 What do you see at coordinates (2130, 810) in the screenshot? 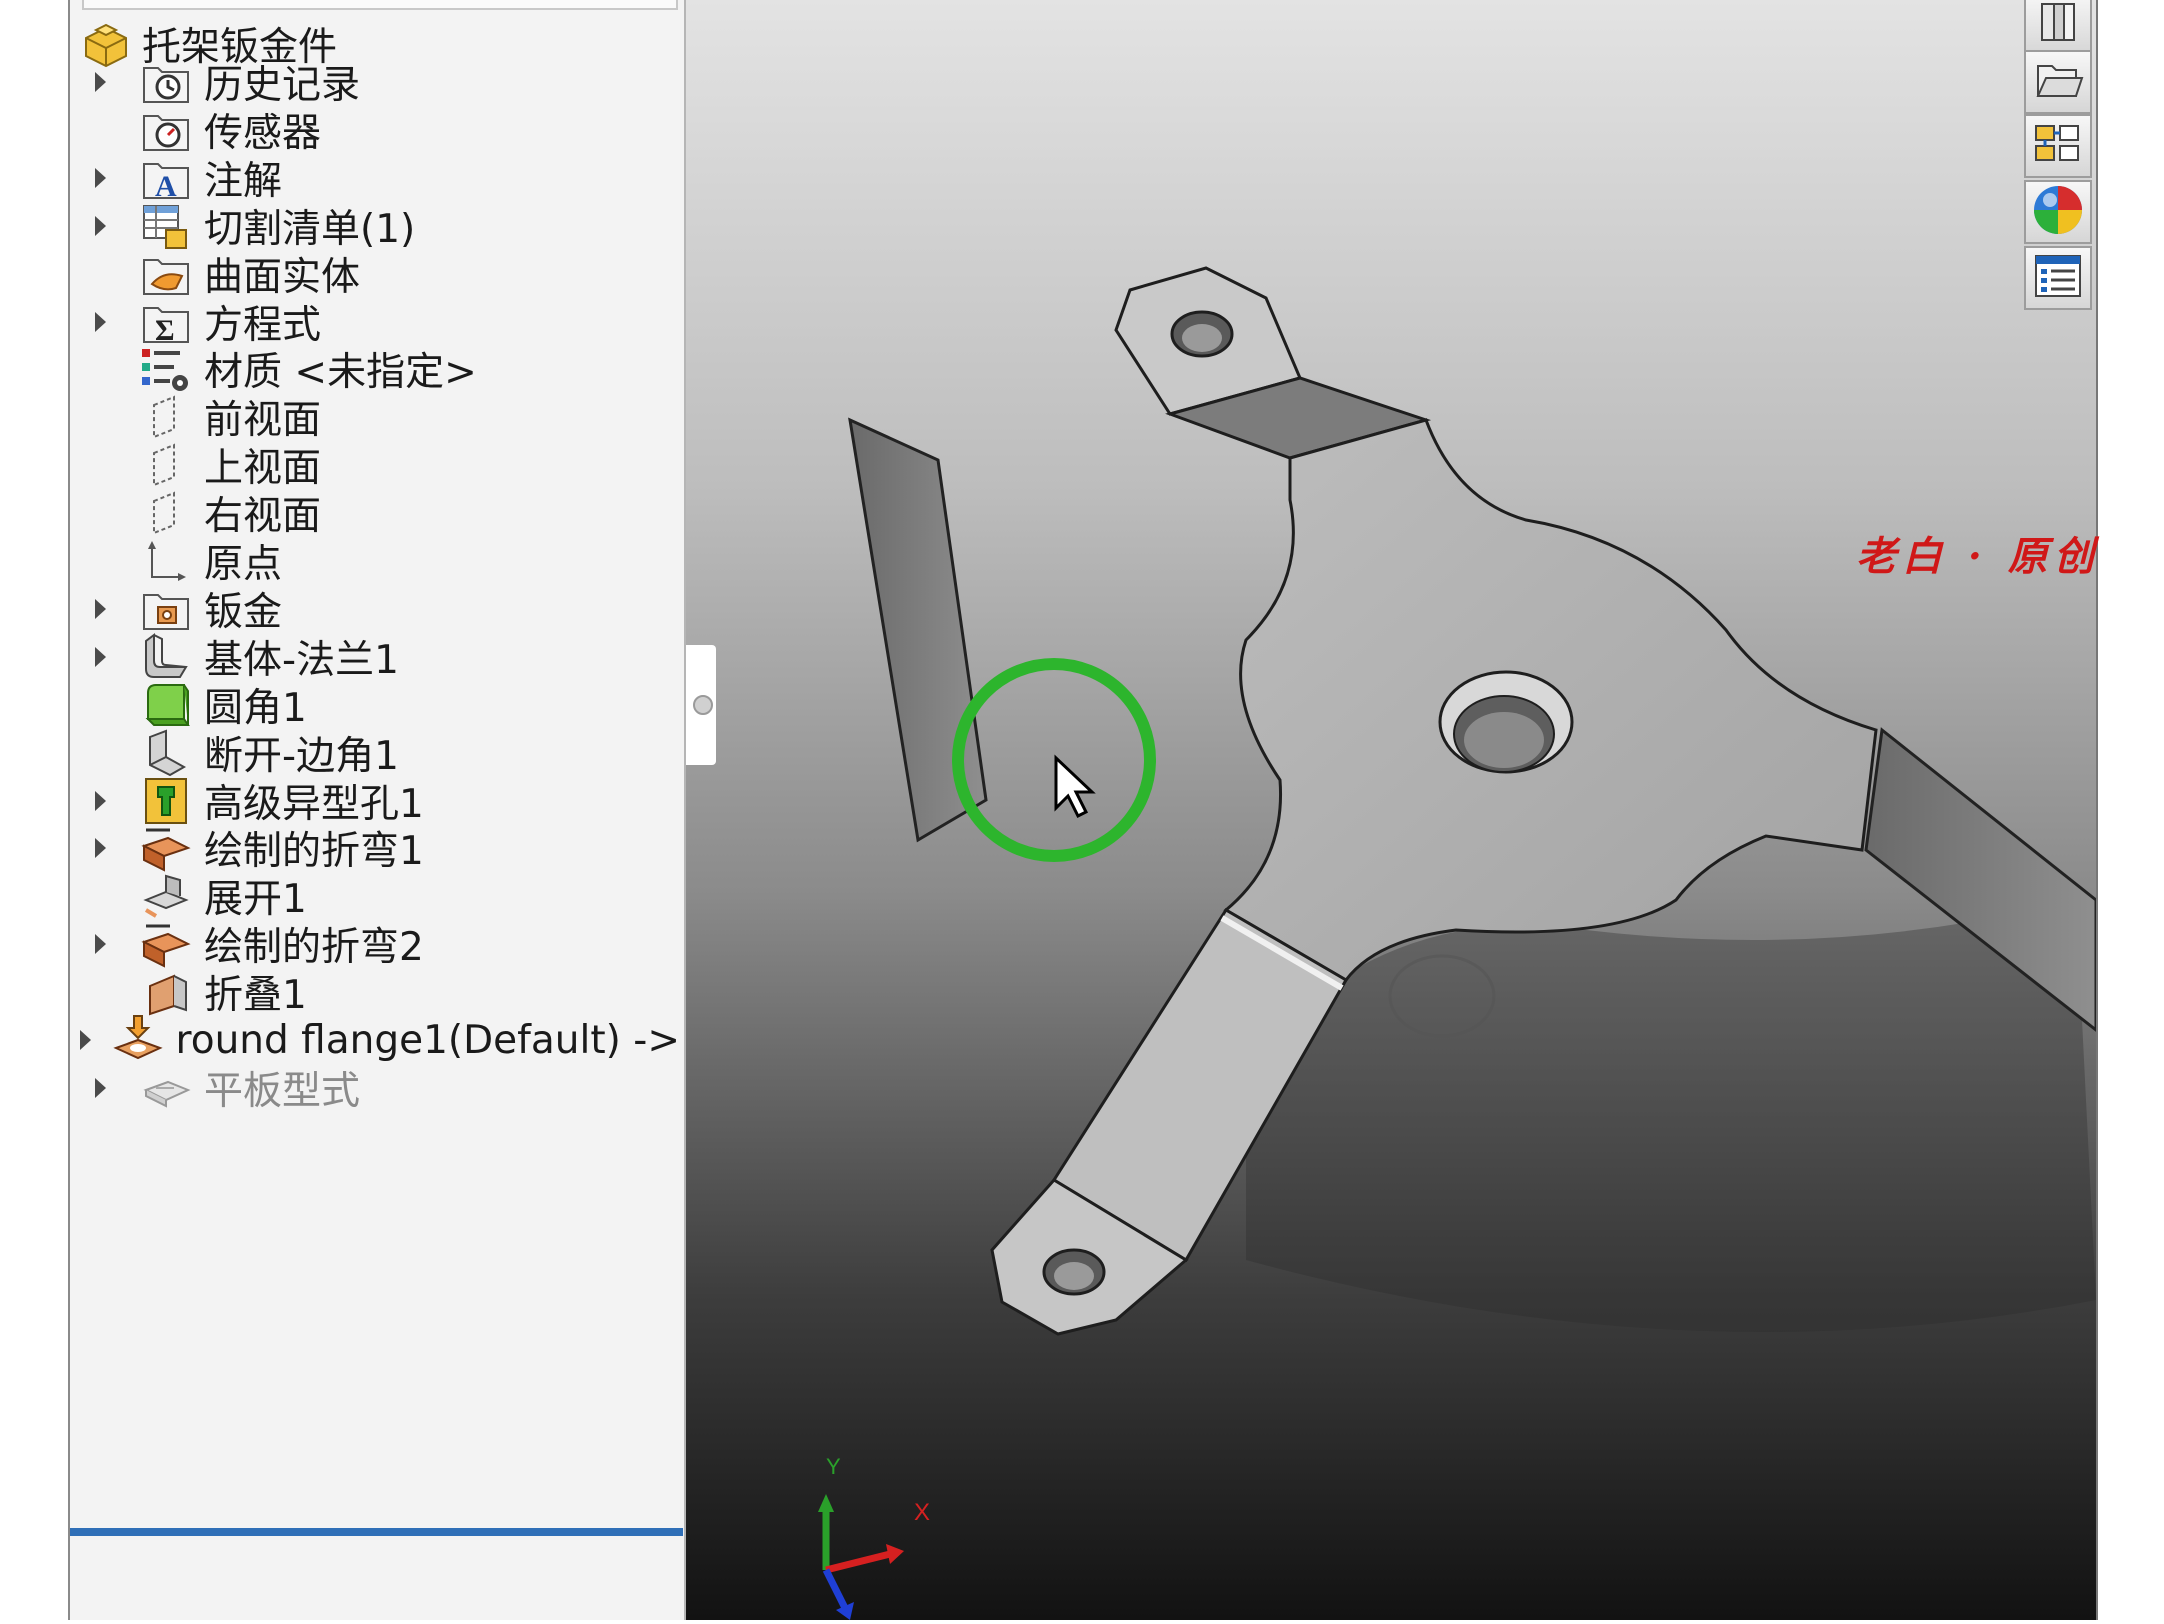
I see `task-pane-edge` at bounding box center [2130, 810].